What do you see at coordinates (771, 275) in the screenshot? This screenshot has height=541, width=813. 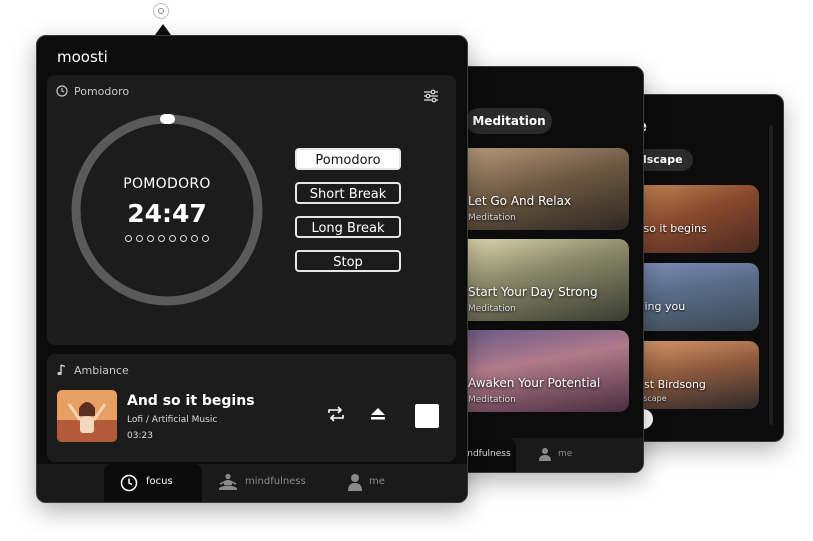 I see `scrollbar` at bounding box center [771, 275].